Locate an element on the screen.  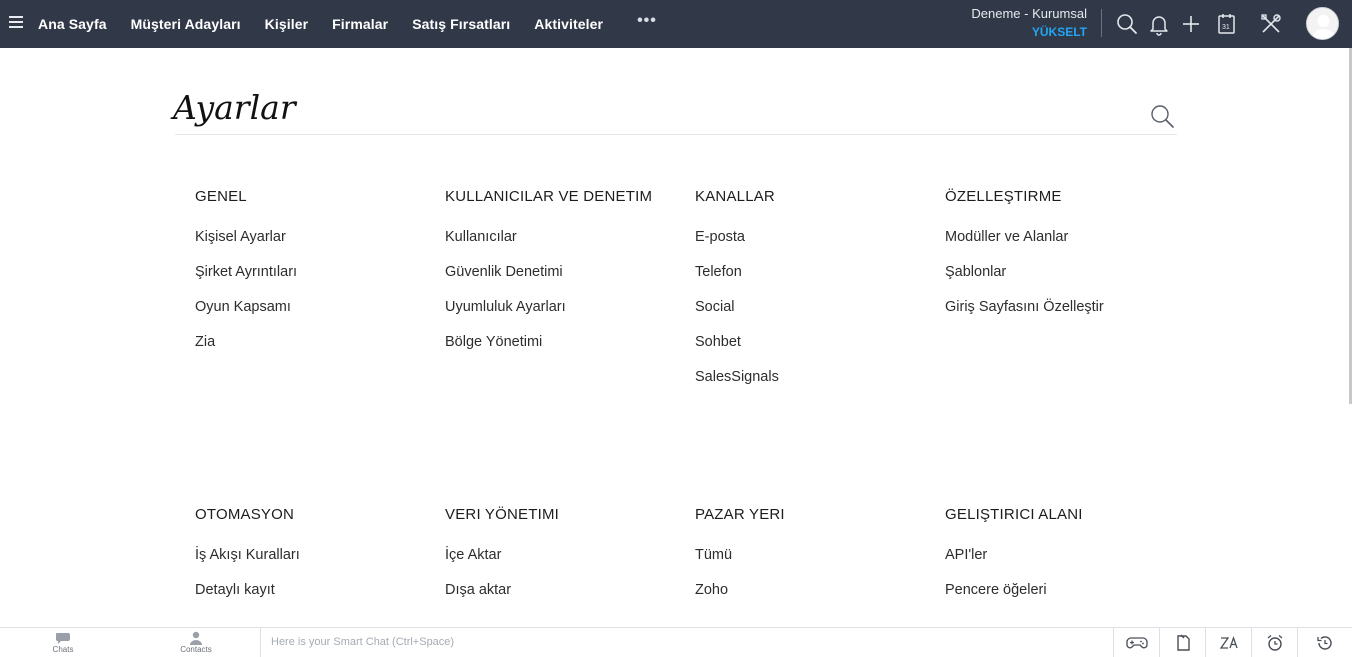
link-all: Tümü is located at coordinates (815, 555).